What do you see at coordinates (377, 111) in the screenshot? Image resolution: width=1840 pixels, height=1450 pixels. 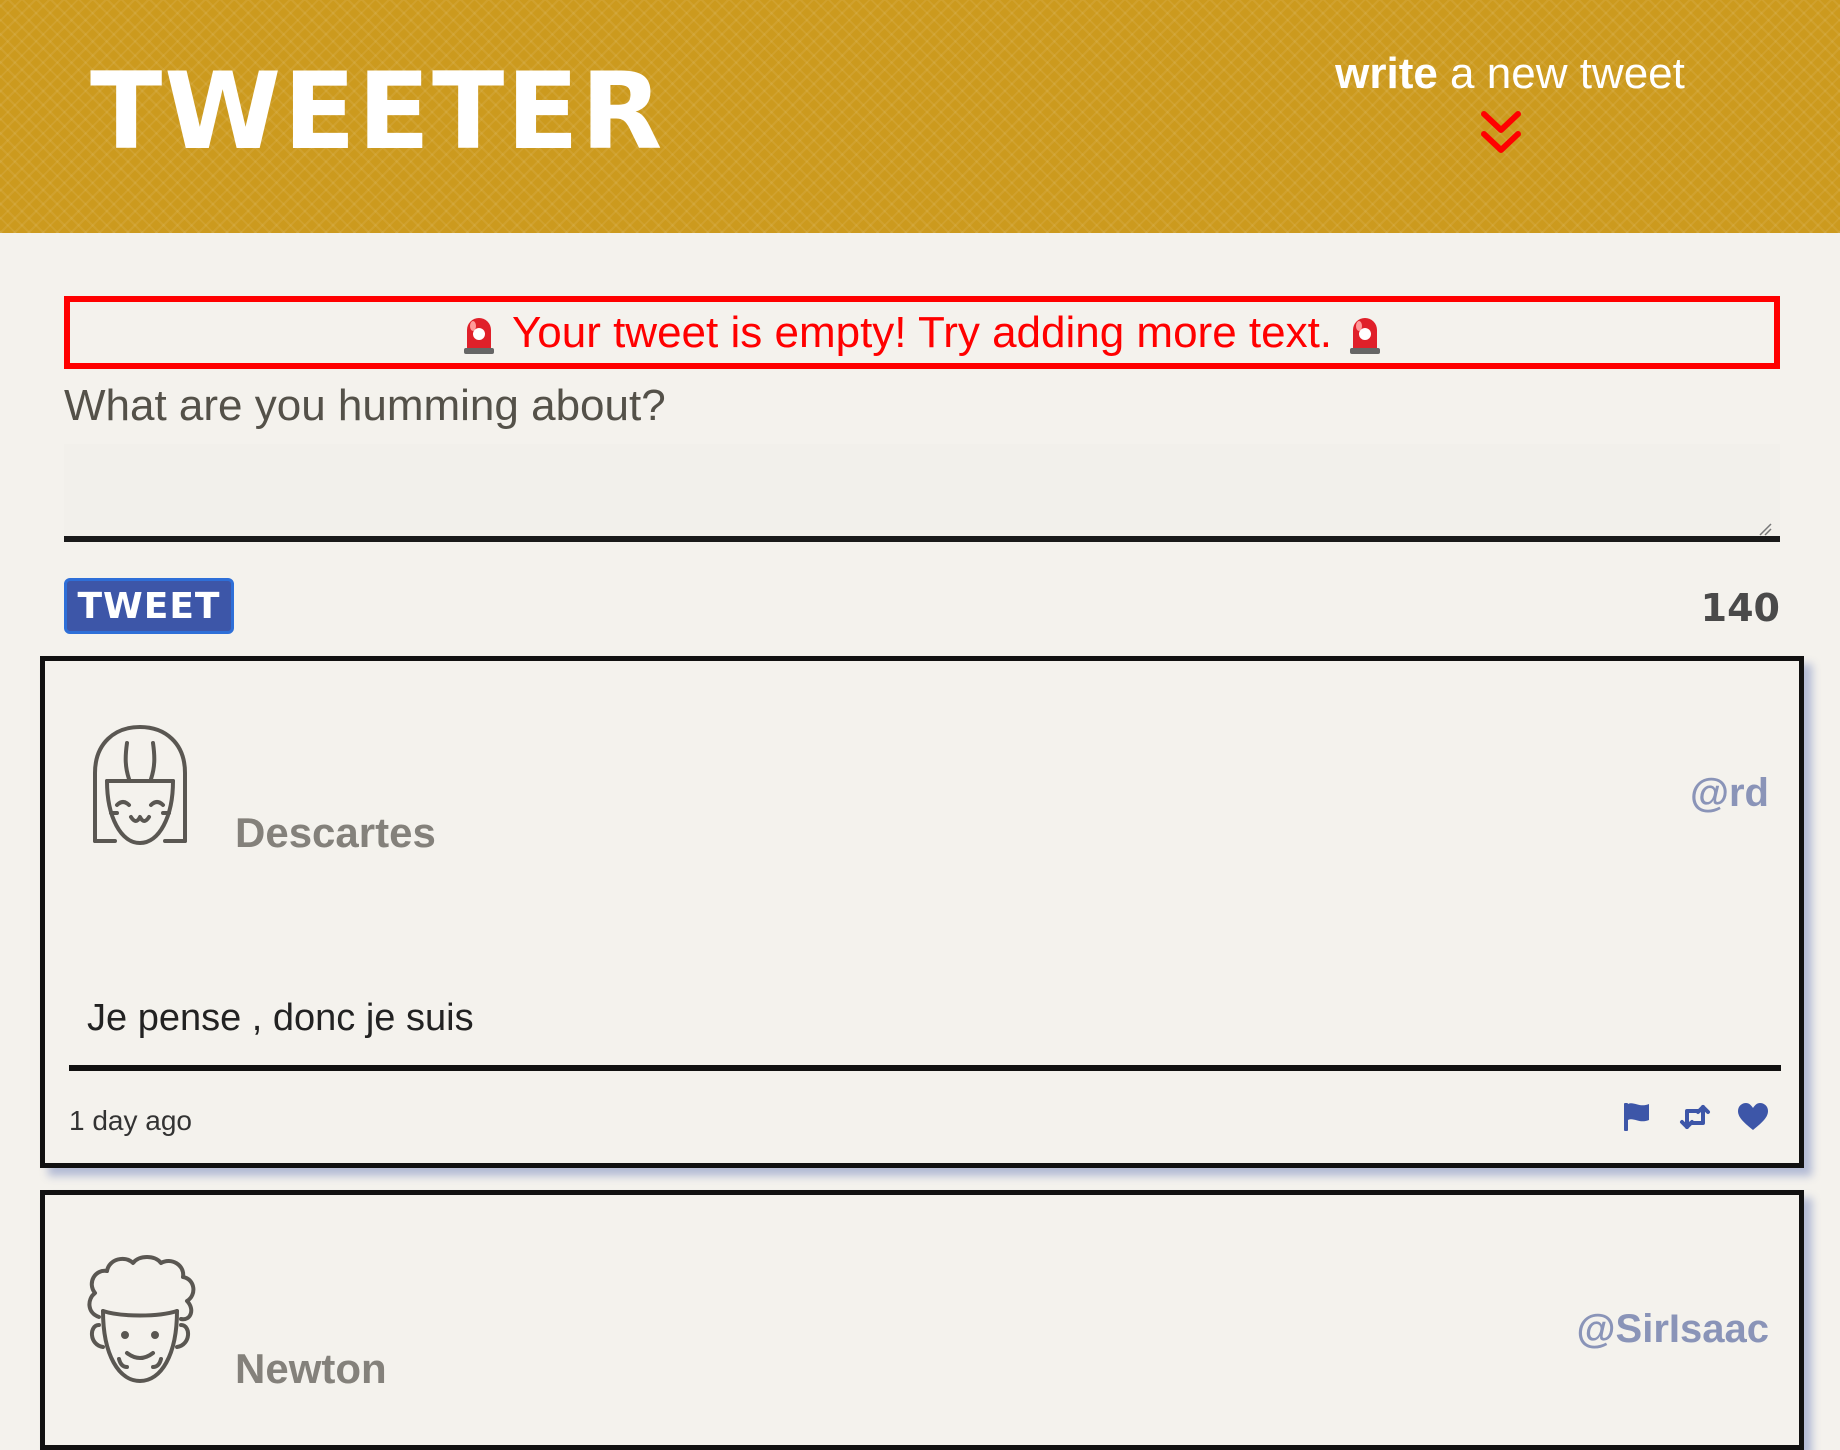 I see `app-logo: TWEETER` at bounding box center [377, 111].